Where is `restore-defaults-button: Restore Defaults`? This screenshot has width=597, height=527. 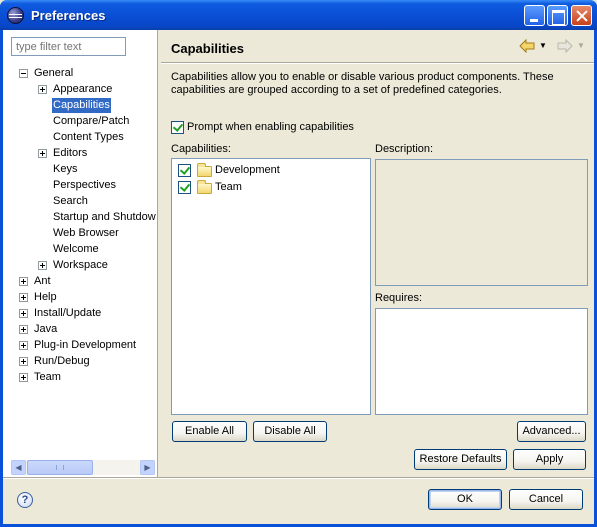
restore-defaults-button: Restore Defaults is located at coordinates (460, 459).